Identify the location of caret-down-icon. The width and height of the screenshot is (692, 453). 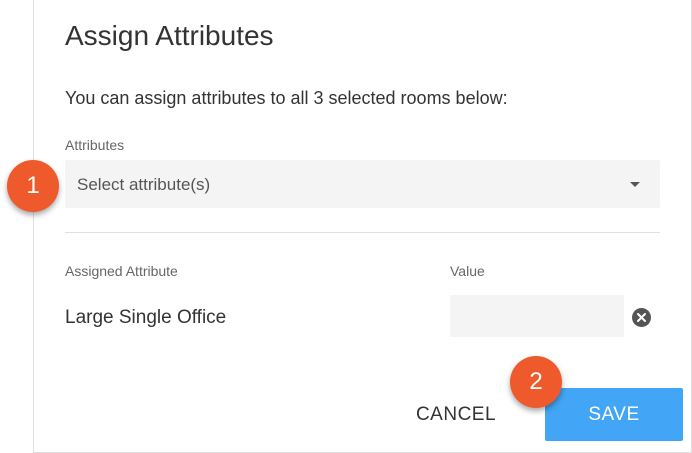
(635, 184).